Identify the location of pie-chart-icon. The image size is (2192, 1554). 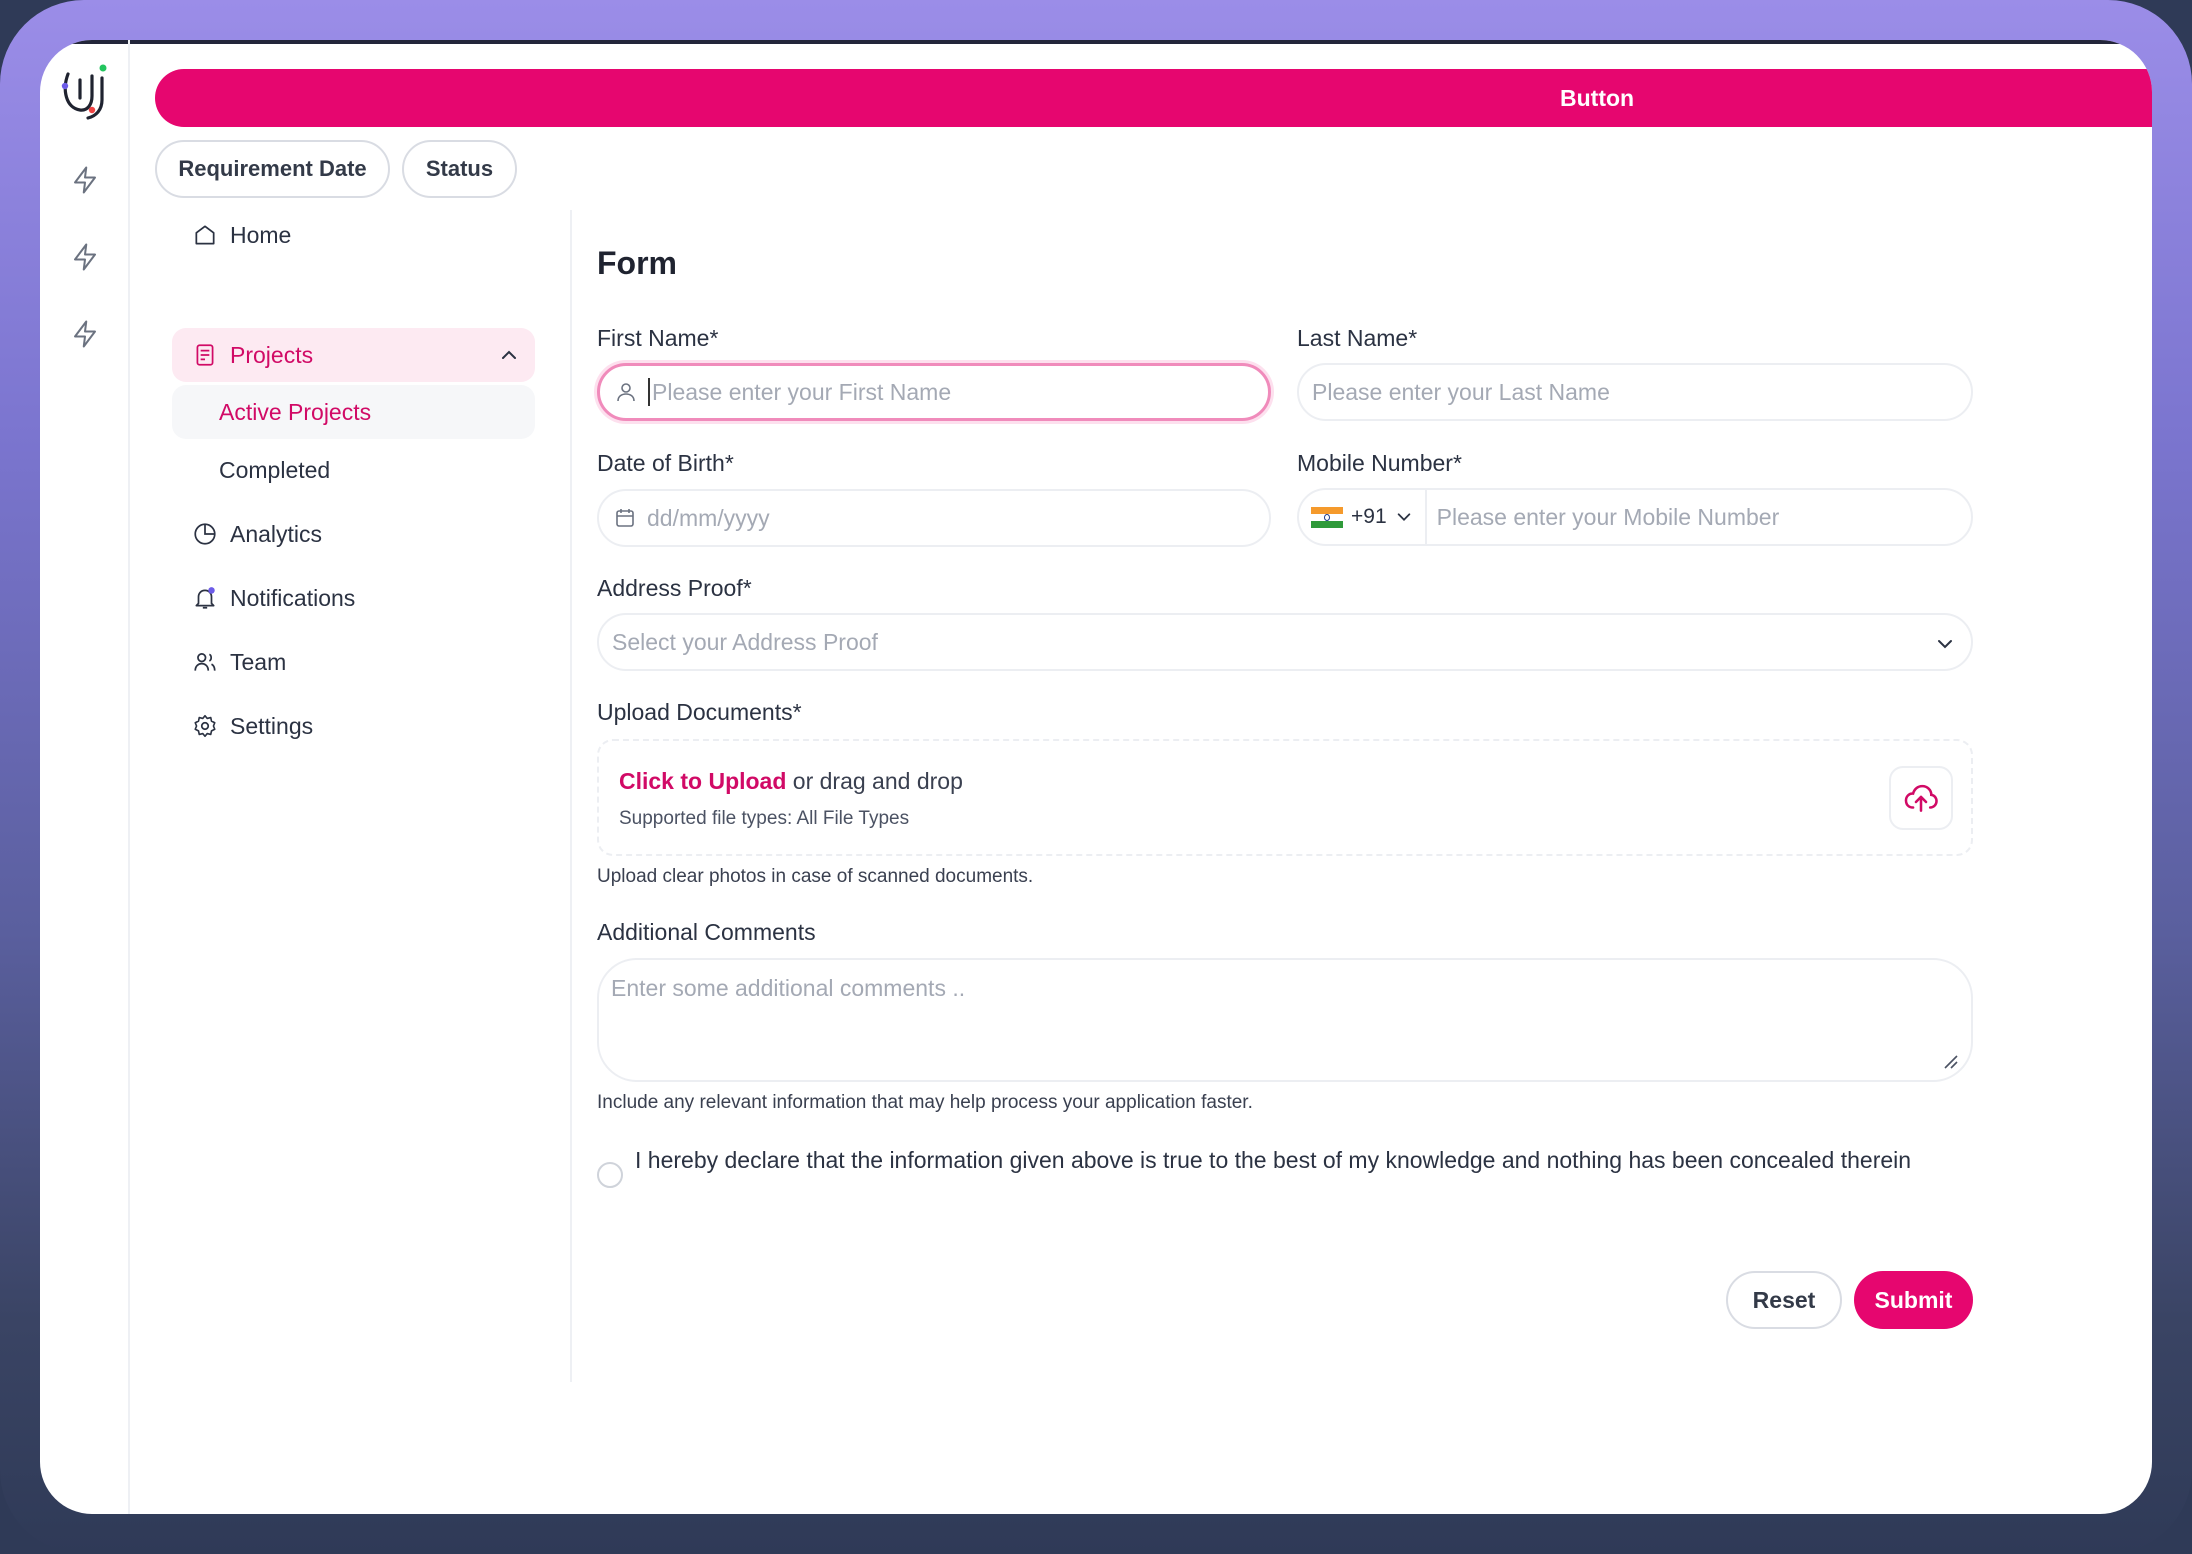
(205, 534).